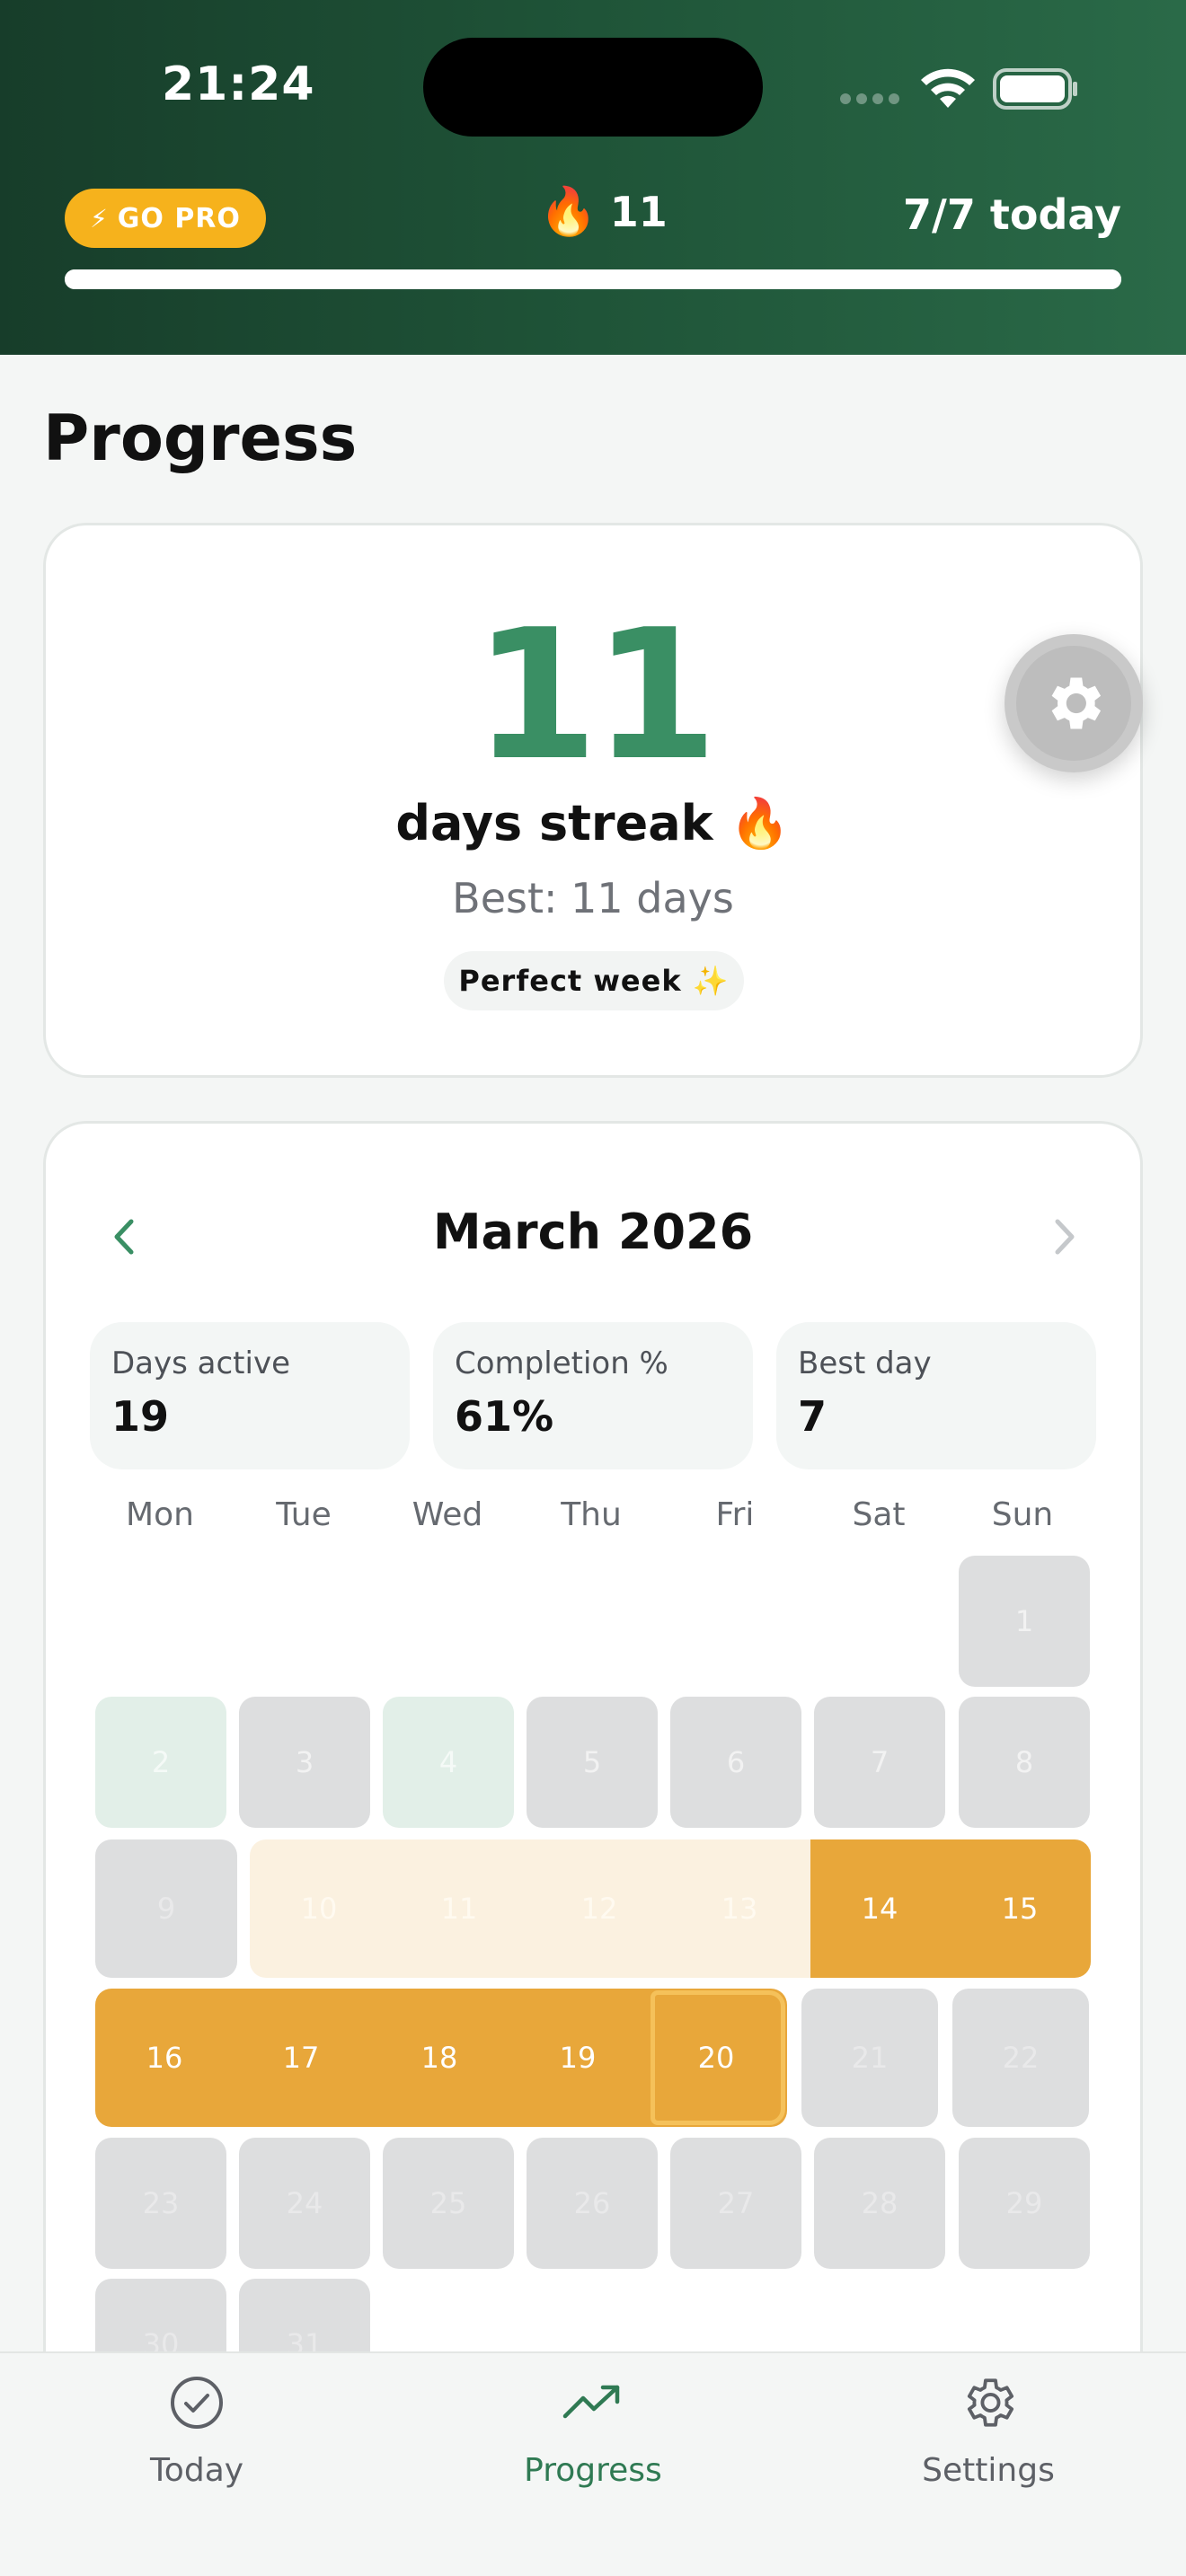 The image size is (1186, 2576). I want to click on best-streak: Best: 11 days, so click(593, 898).